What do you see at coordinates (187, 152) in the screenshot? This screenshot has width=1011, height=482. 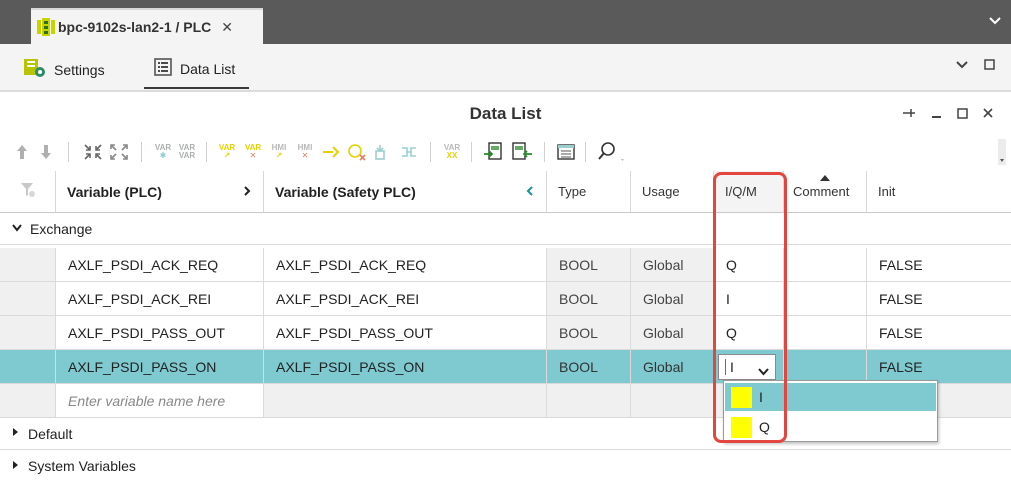 I see `insert-variable-icon: VAR VAR` at bounding box center [187, 152].